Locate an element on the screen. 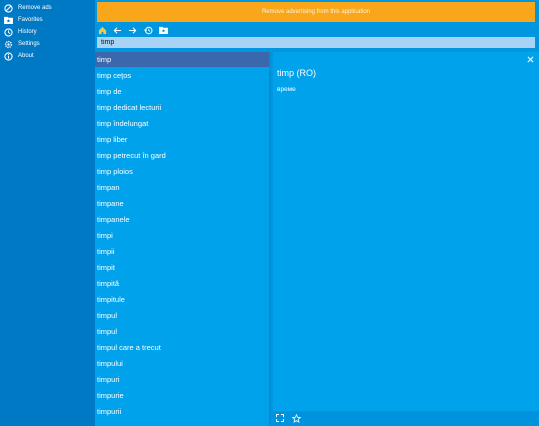  list-item: timpului is located at coordinates (182, 363).